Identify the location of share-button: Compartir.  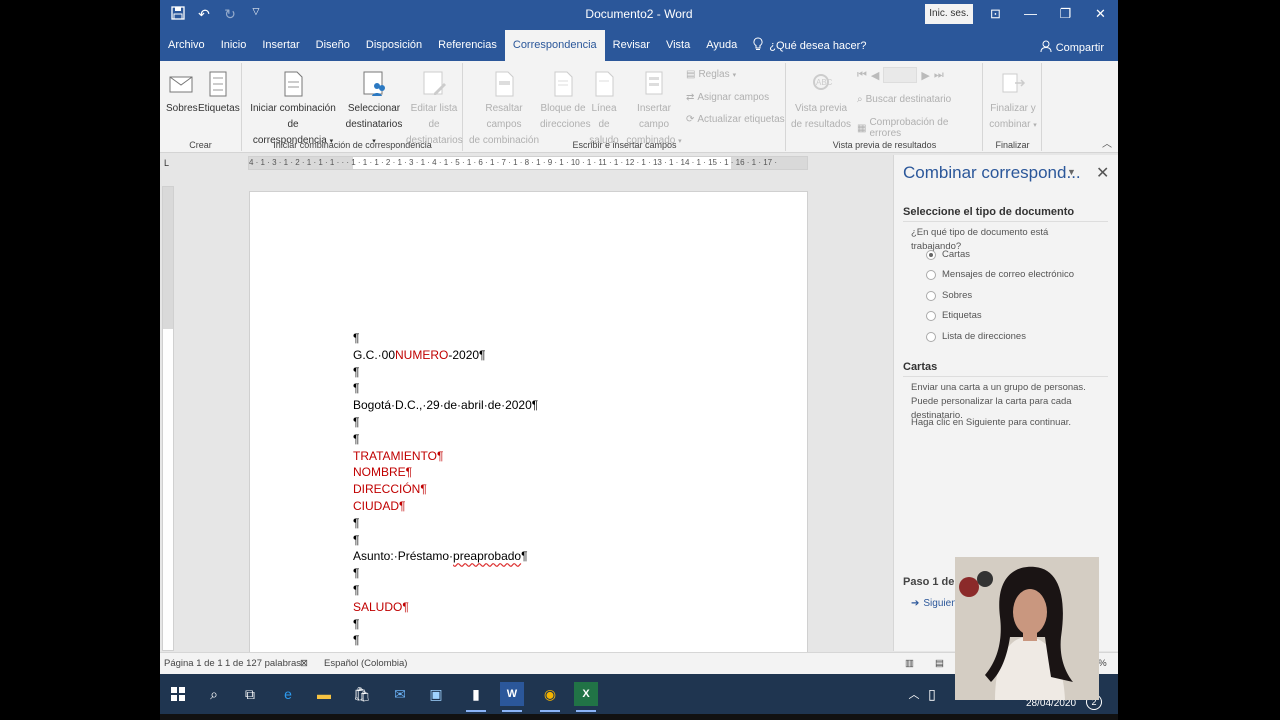
(1072, 47).